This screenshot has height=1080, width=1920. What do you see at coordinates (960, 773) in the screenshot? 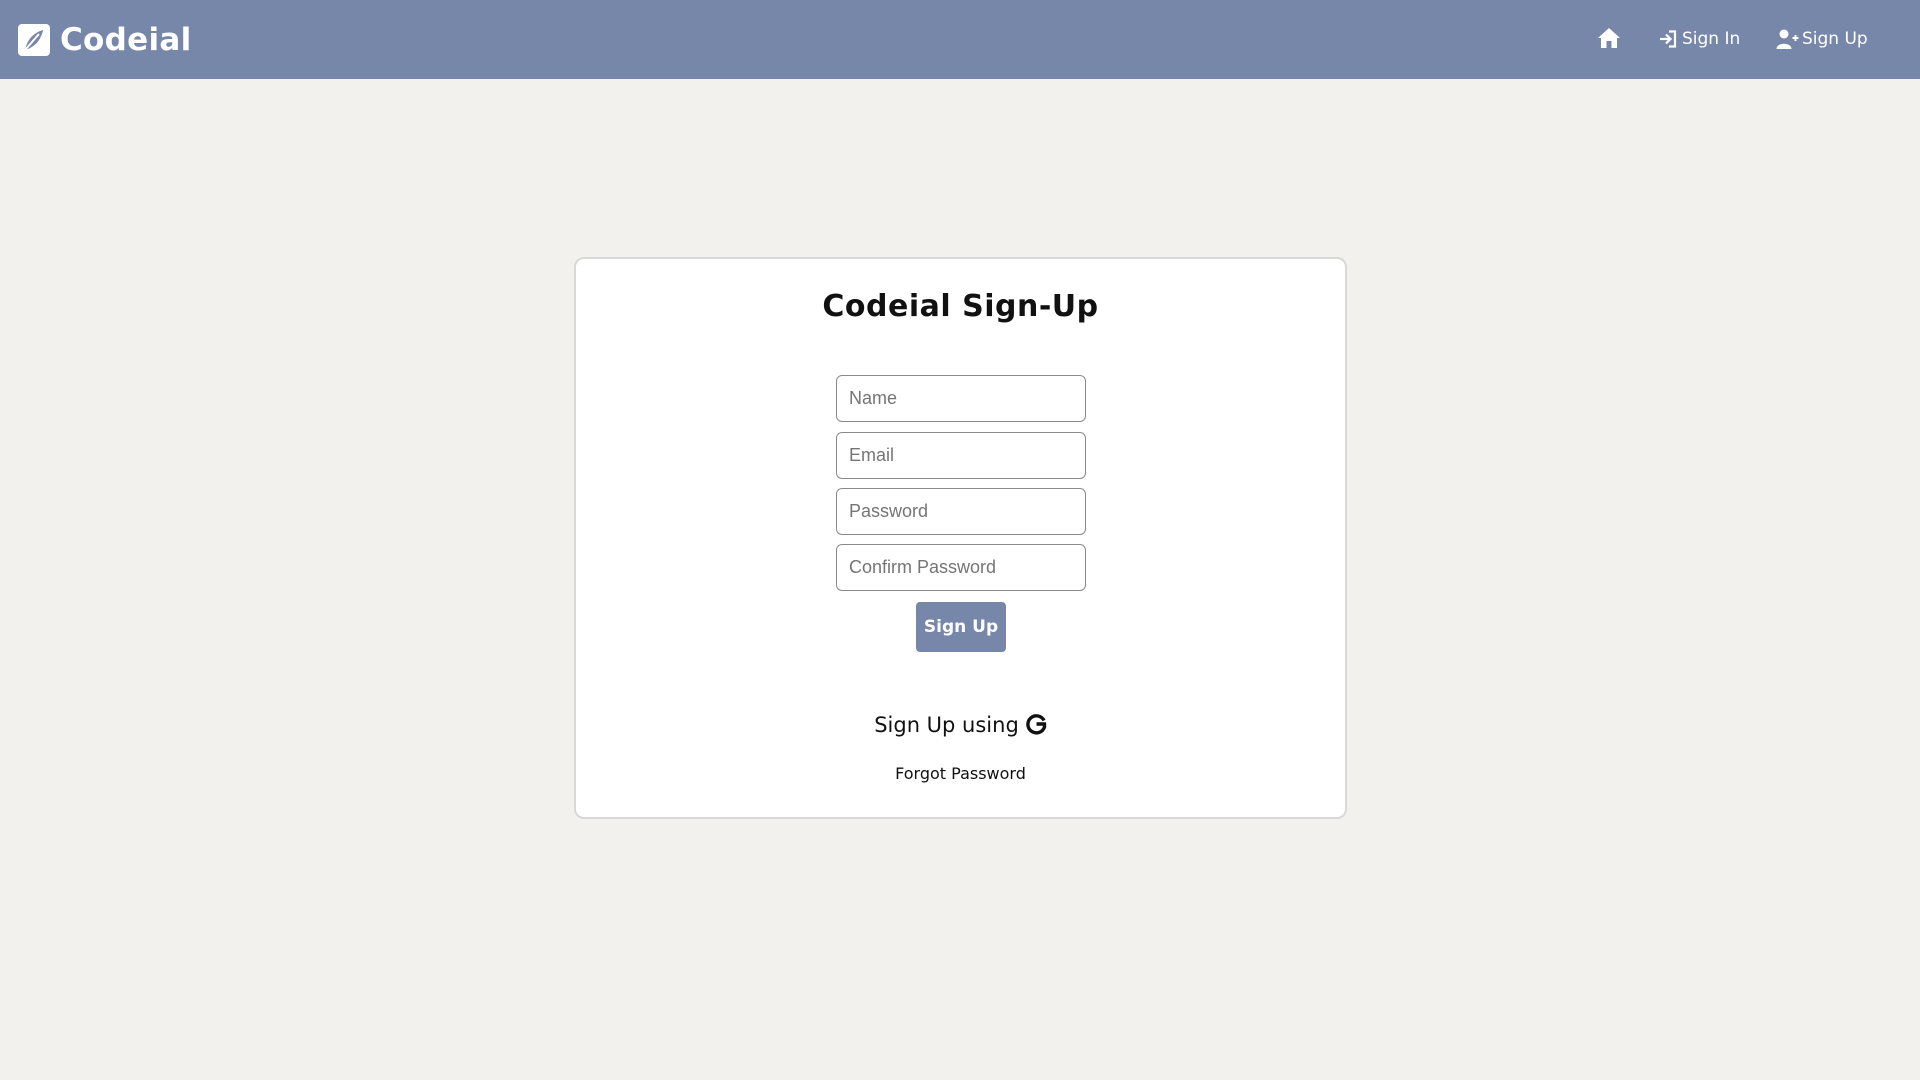
I see `forgot-password-link: Forgot Password` at bounding box center [960, 773].